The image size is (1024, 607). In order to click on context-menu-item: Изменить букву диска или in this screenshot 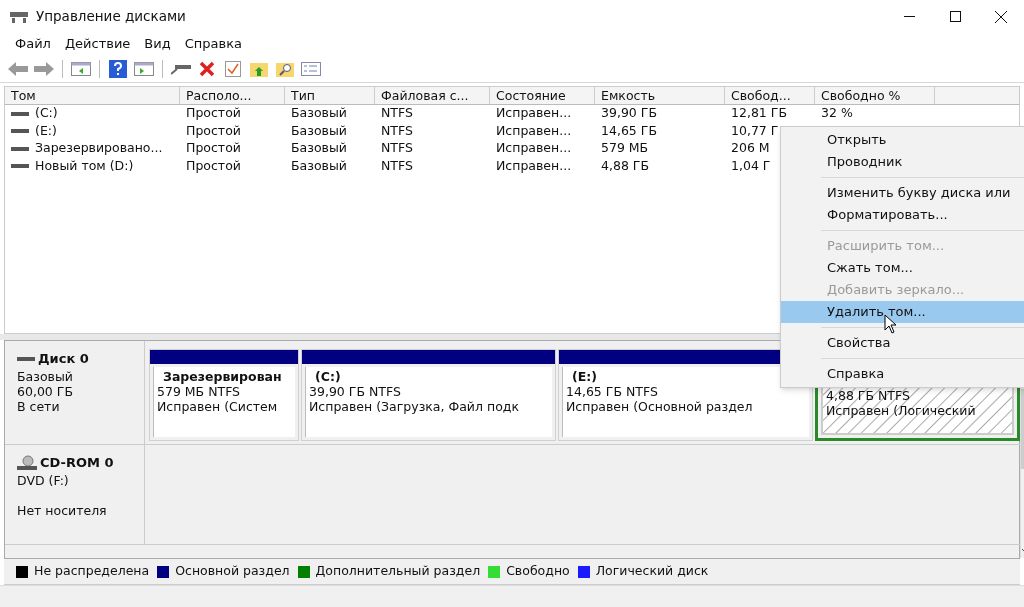, I will do `click(902, 193)`.